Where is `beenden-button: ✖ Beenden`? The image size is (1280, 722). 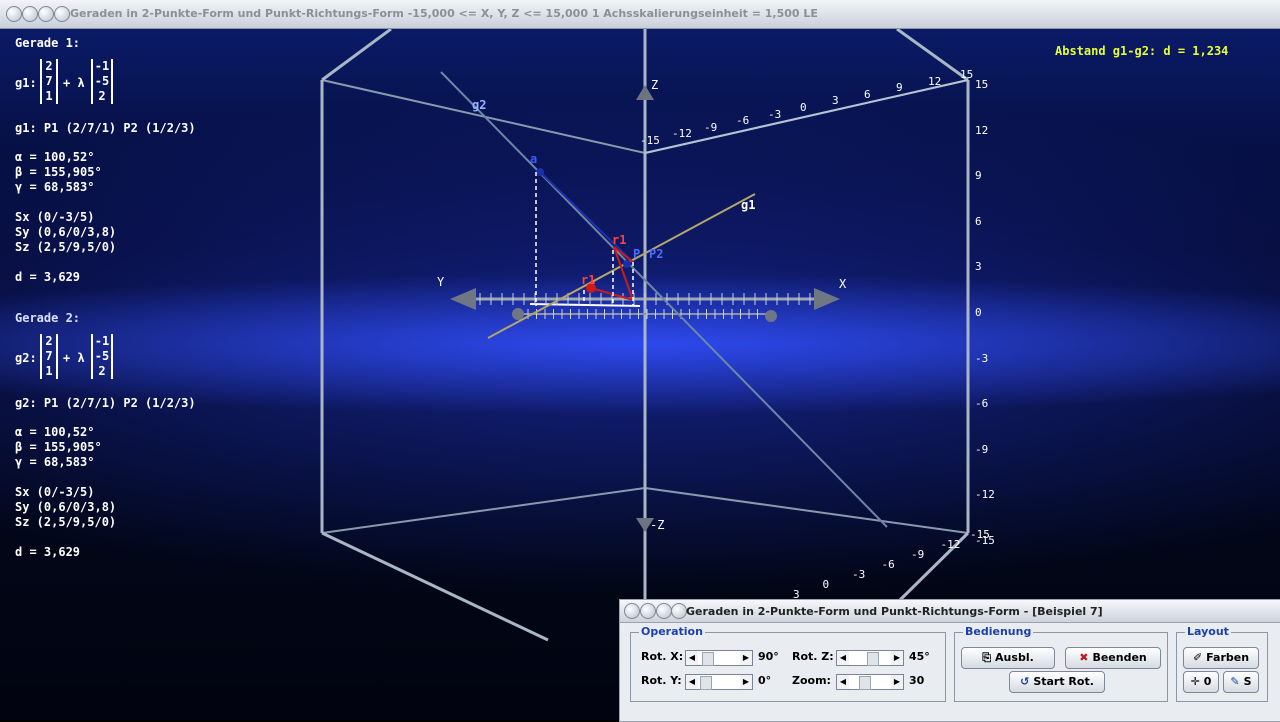
beenden-button: ✖ Beenden is located at coordinates (1113, 658).